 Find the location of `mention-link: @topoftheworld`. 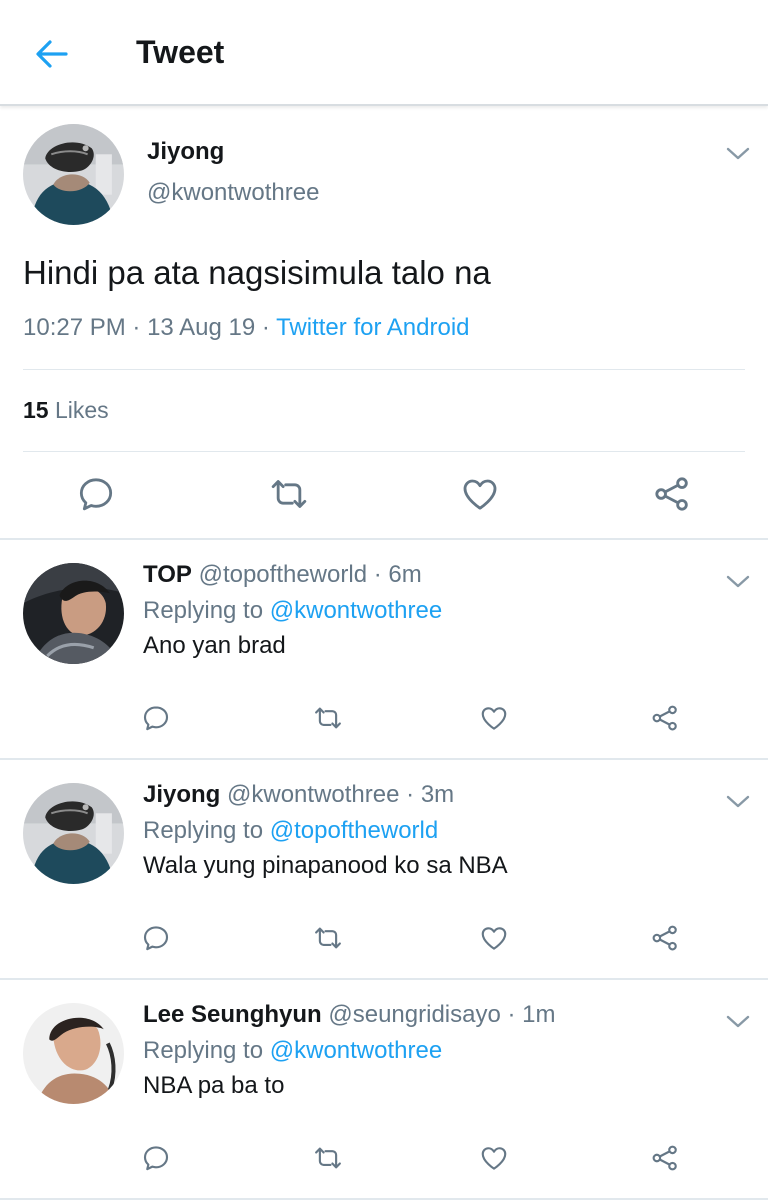

mention-link: @topoftheworld is located at coordinates (354, 830).